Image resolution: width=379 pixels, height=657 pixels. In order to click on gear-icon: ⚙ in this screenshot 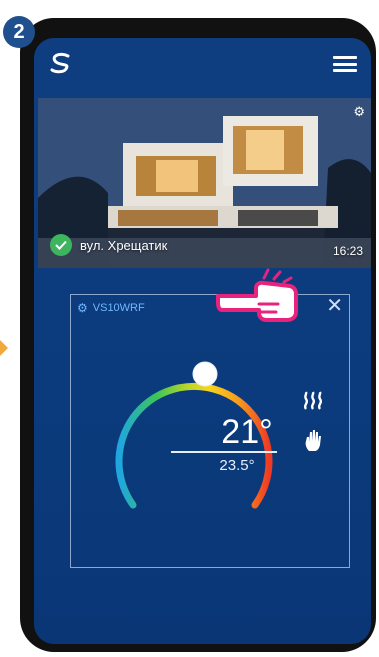, I will do `click(359, 112)`.